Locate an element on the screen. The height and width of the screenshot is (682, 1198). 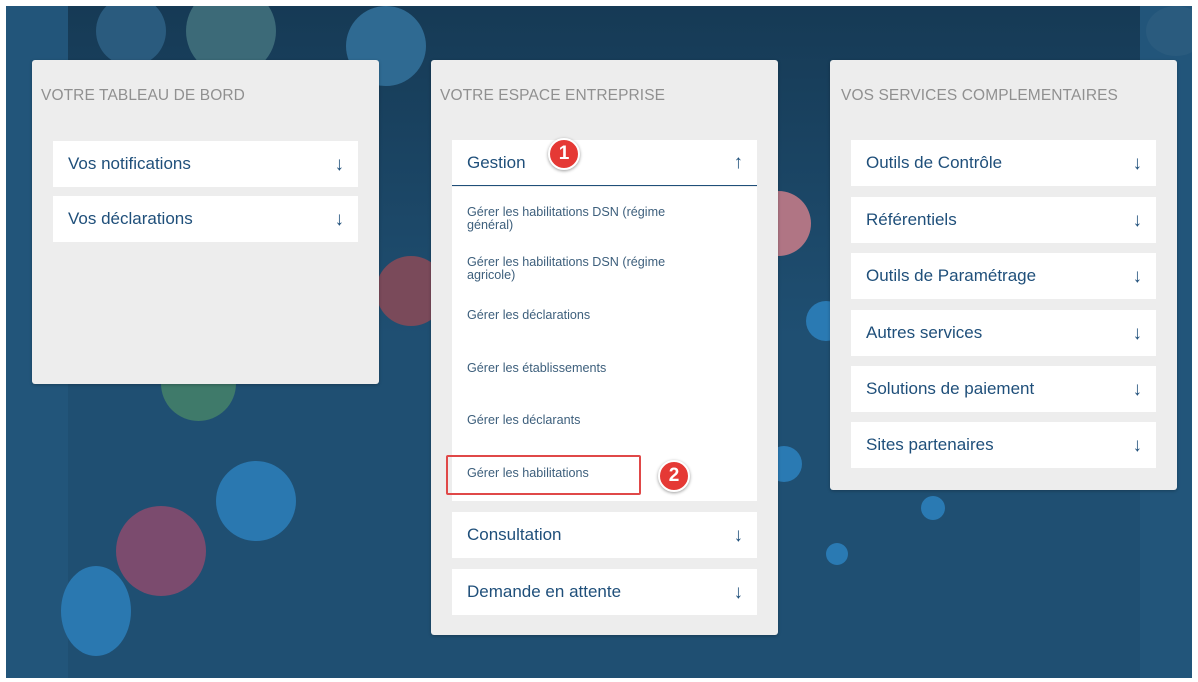
consultation-accordion: Consultation ↓ is located at coordinates (604, 535).